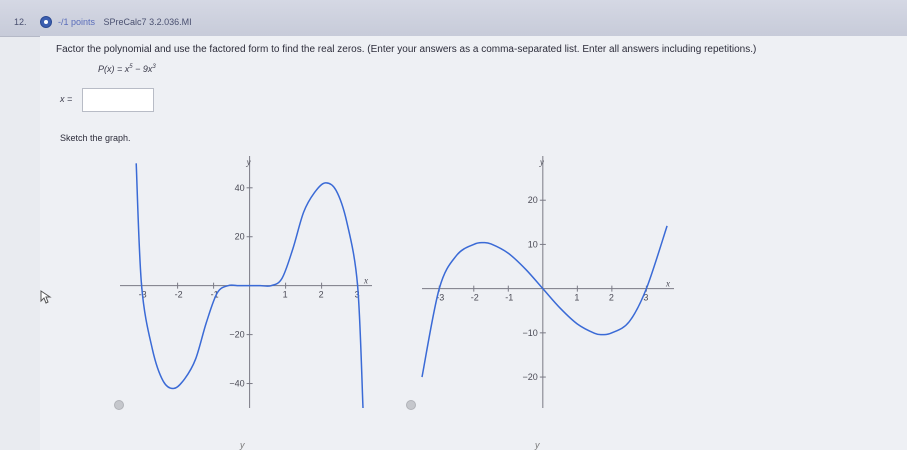 The height and width of the screenshot is (450, 907). Describe the element at coordinates (127, 69) in the screenshot. I see `polynomial-formula: P(x) = x5 − 9x3` at that location.